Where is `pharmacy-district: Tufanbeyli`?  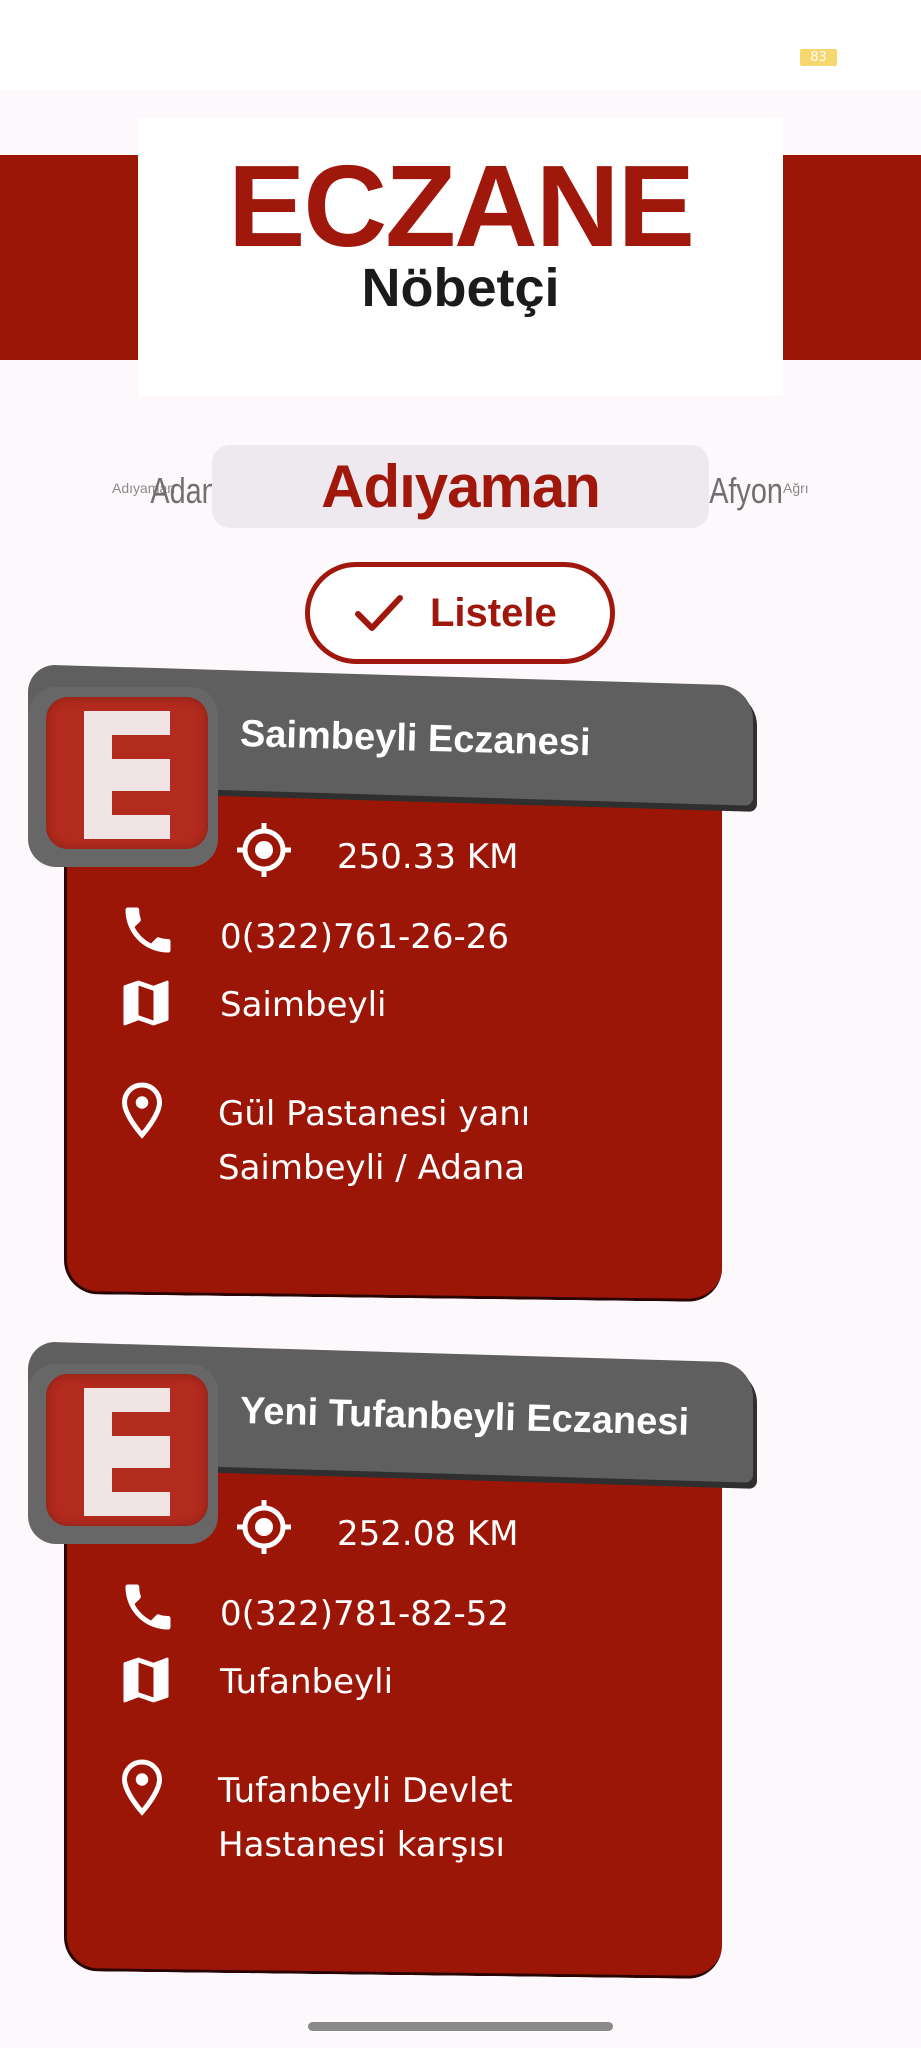
pharmacy-district: Tufanbeyli is located at coordinates (307, 1682).